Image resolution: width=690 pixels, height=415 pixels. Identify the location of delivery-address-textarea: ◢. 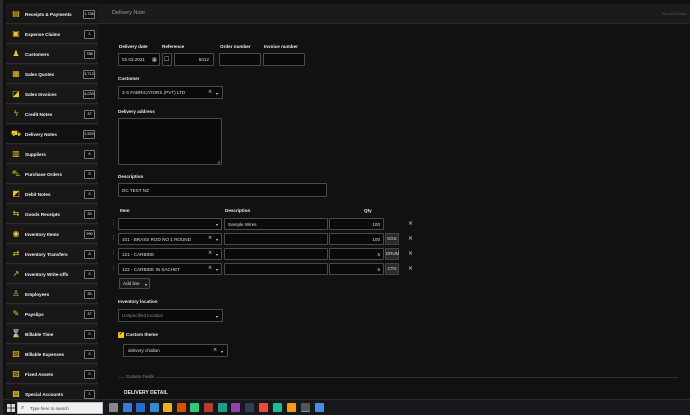
(170, 141).